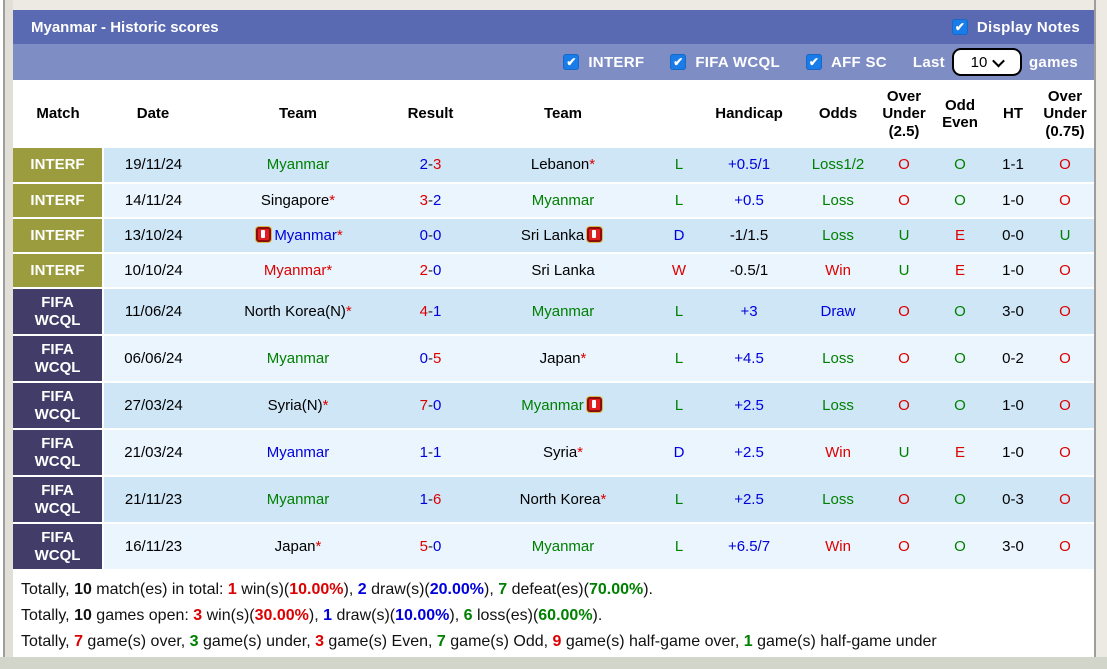 The height and width of the screenshot is (669, 1107). Describe the element at coordinates (430, 271) in the screenshot. I see `score: 2-0` at that location.